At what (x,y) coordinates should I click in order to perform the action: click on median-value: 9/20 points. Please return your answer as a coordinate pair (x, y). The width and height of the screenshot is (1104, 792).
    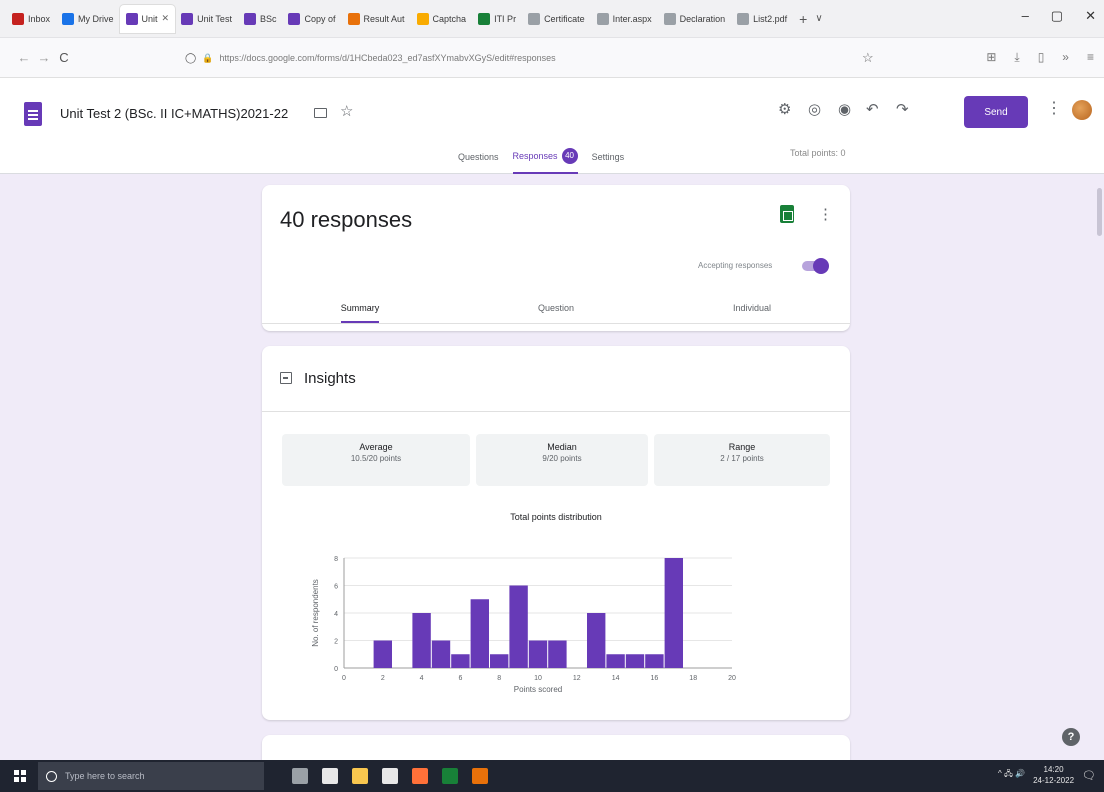
    Looking at the image, I should click on (562, 458).